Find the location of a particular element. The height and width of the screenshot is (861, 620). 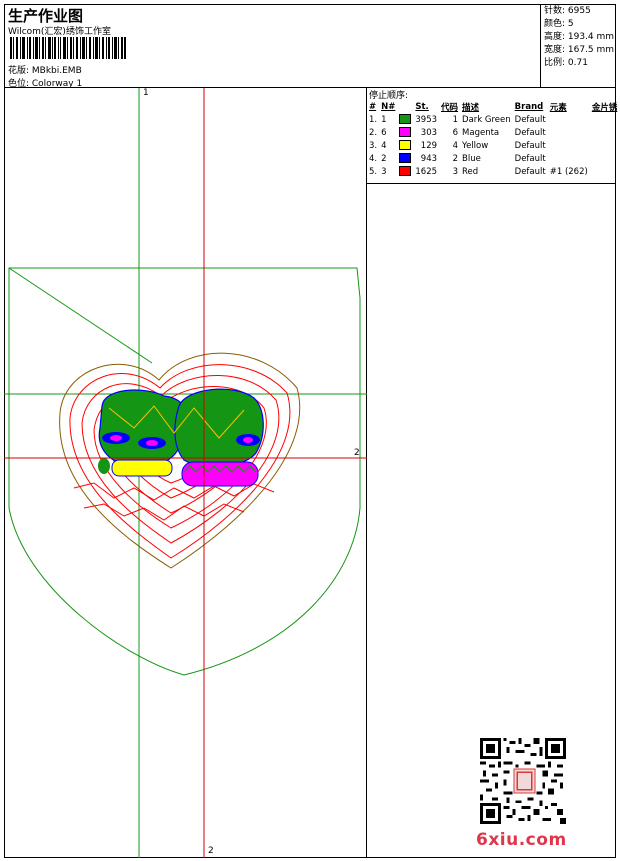

table-row: 5. 3 1625 3 Red Default #1 (262) is located at coordinates (493, 171).